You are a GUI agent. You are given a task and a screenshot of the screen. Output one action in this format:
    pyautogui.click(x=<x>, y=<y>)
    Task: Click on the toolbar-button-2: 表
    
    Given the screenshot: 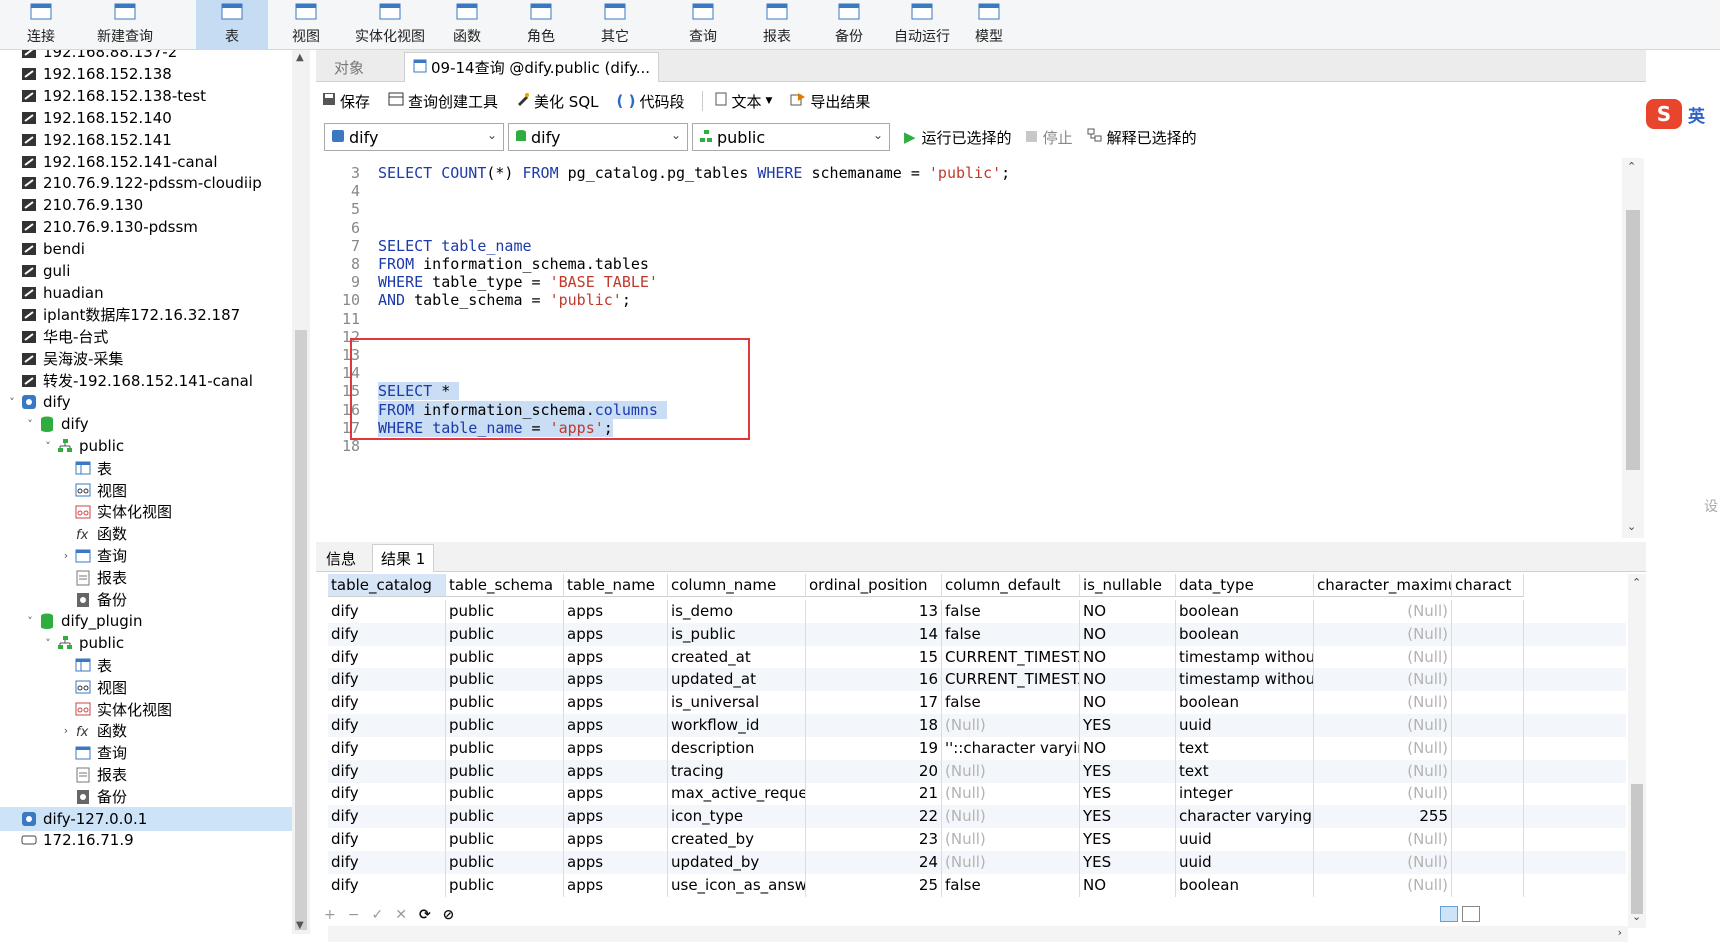 What is the action you would take?
    pyautogui.click(x=232, y=25)
    